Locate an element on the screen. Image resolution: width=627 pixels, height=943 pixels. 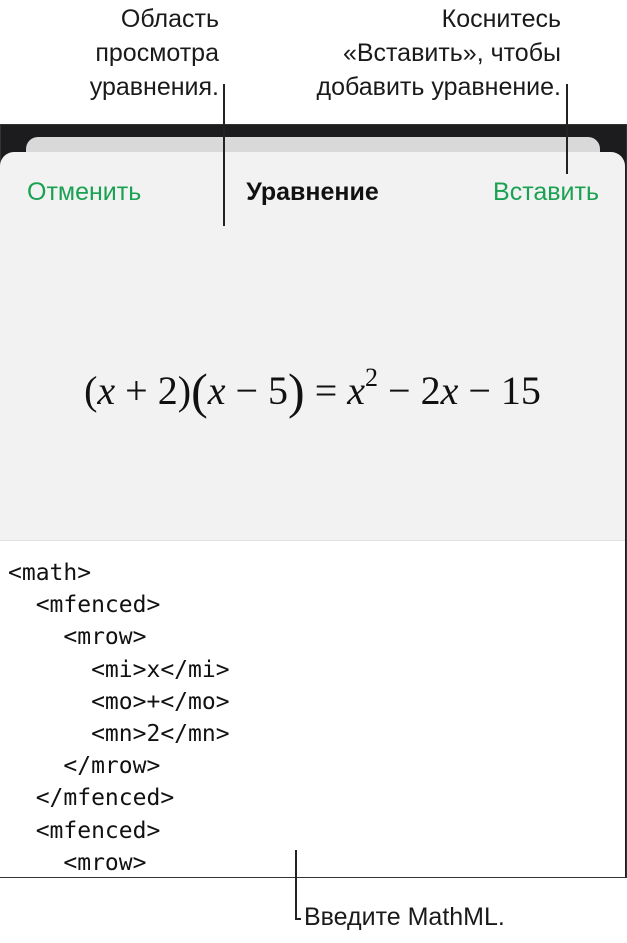
leader-line-mathml-foot is located at coordinates (298, 919).